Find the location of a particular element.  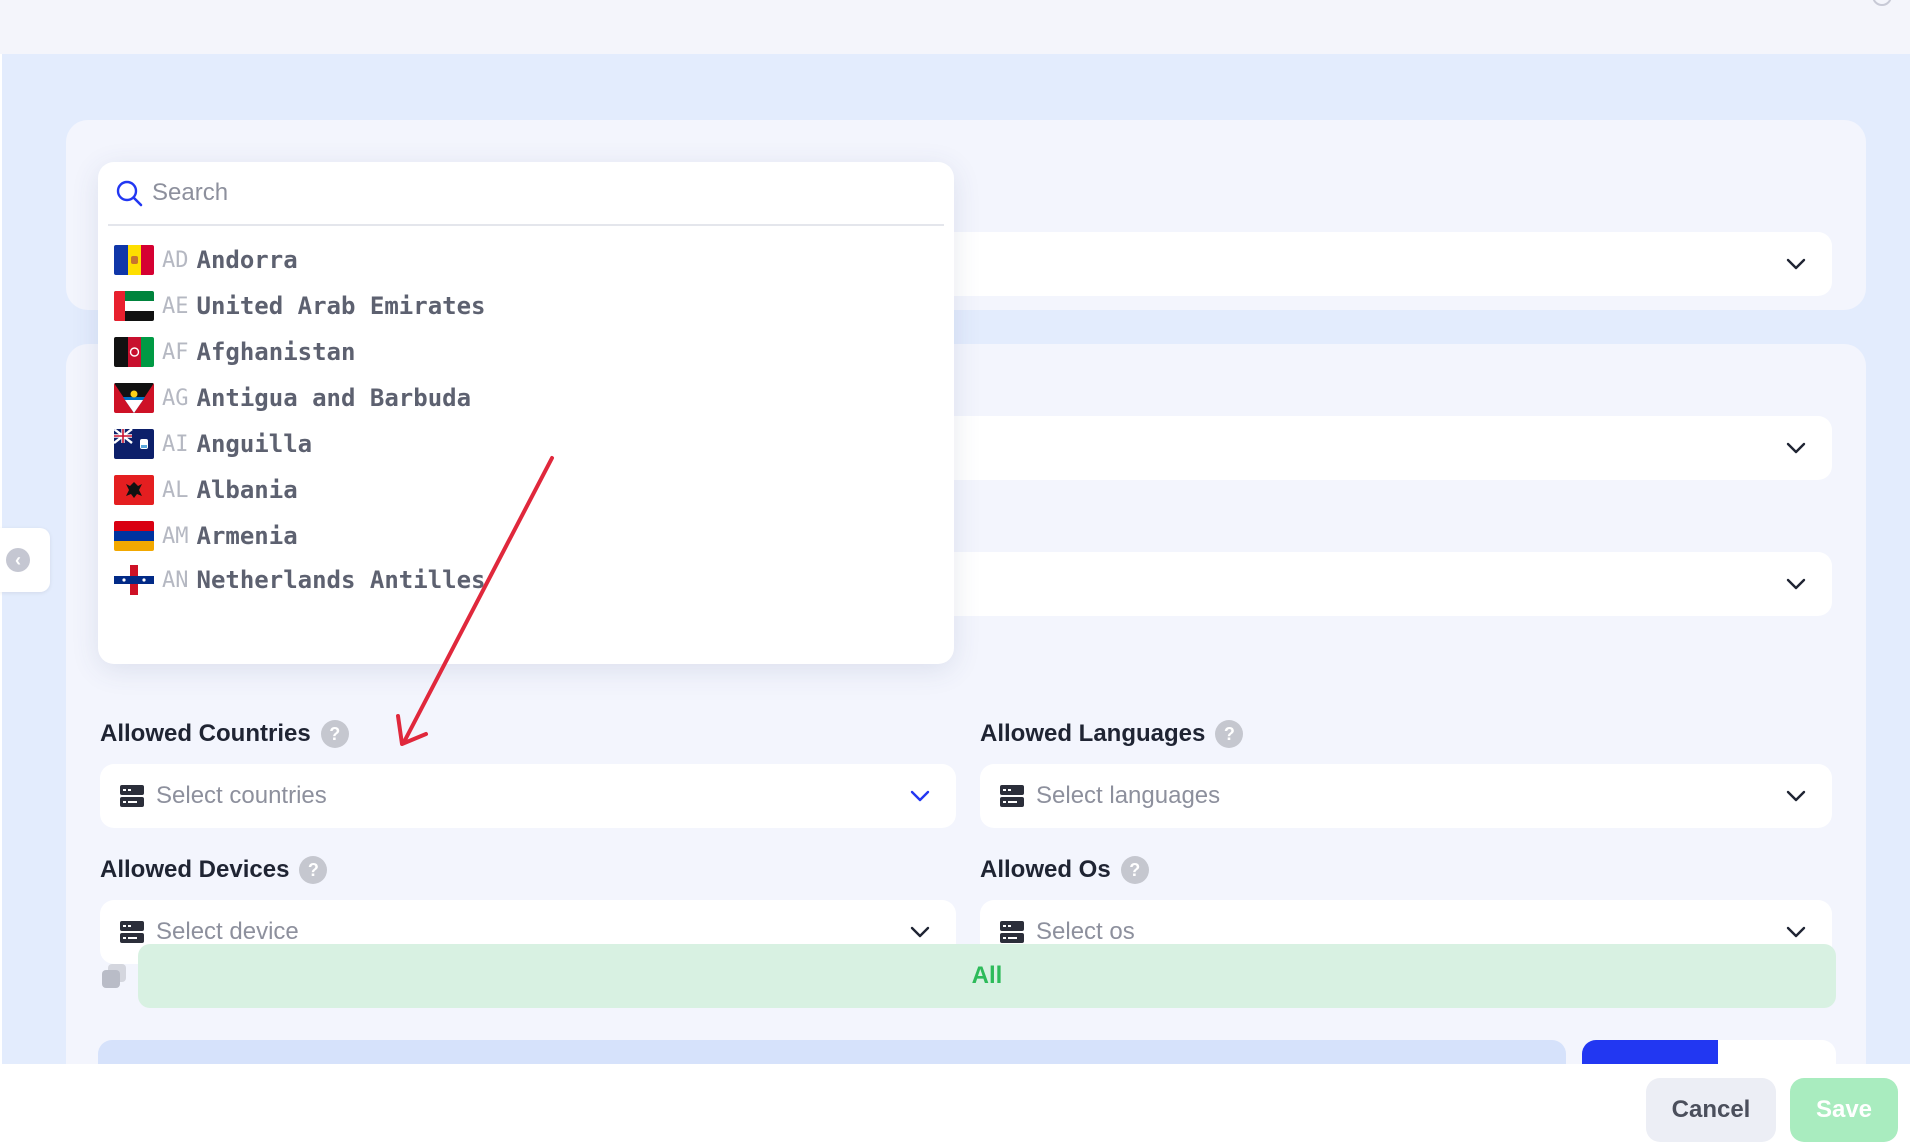

search-icon is located at coordinates (129, 193).